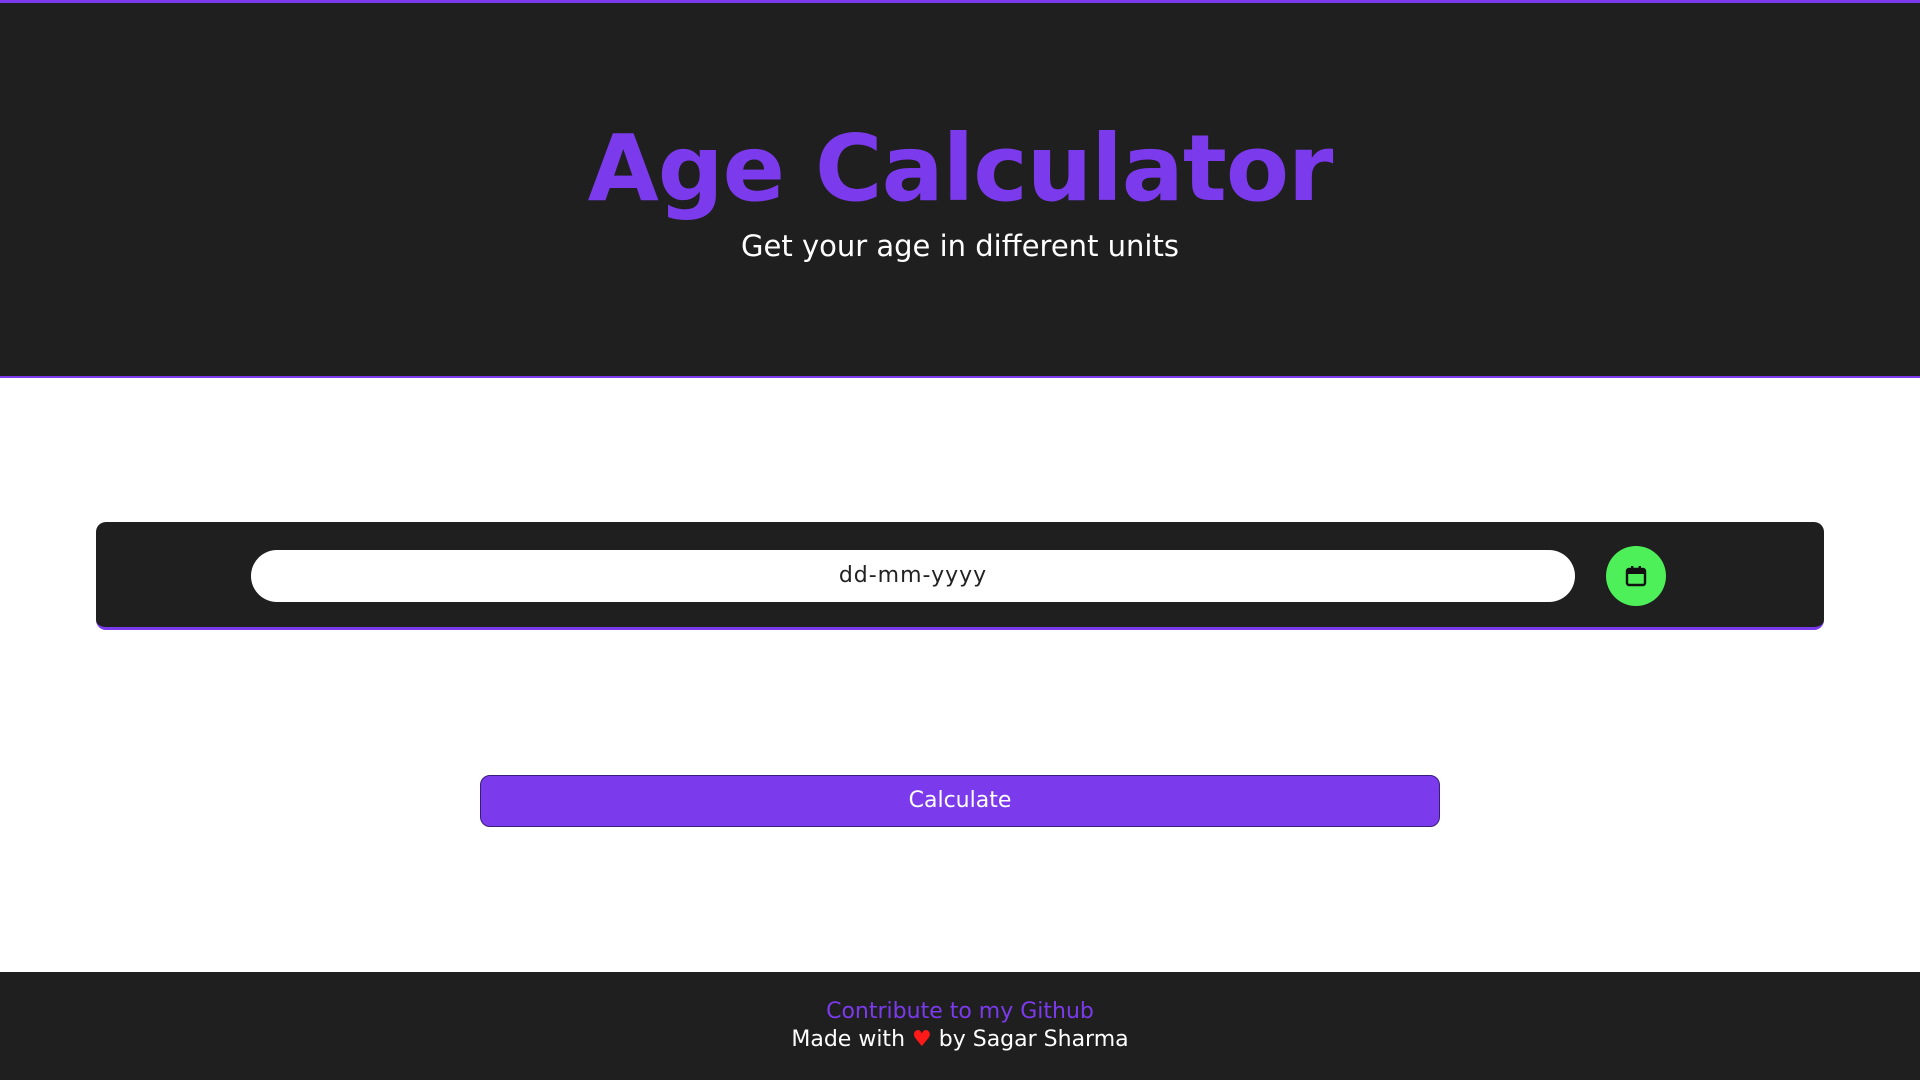  I want to click on page-subtitle: Get your age in different units, so click(960, 246).